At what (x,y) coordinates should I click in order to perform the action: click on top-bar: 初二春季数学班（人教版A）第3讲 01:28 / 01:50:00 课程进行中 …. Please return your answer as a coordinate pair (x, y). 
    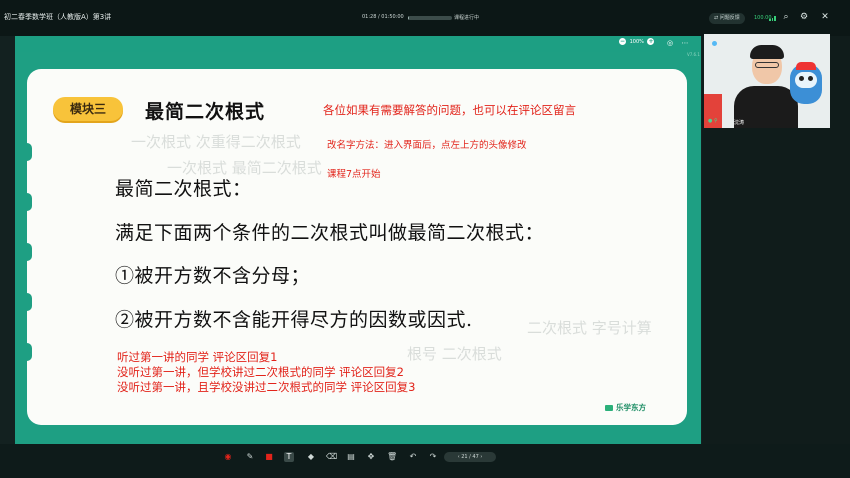
    Looking at the image, I should click on (425, 18).